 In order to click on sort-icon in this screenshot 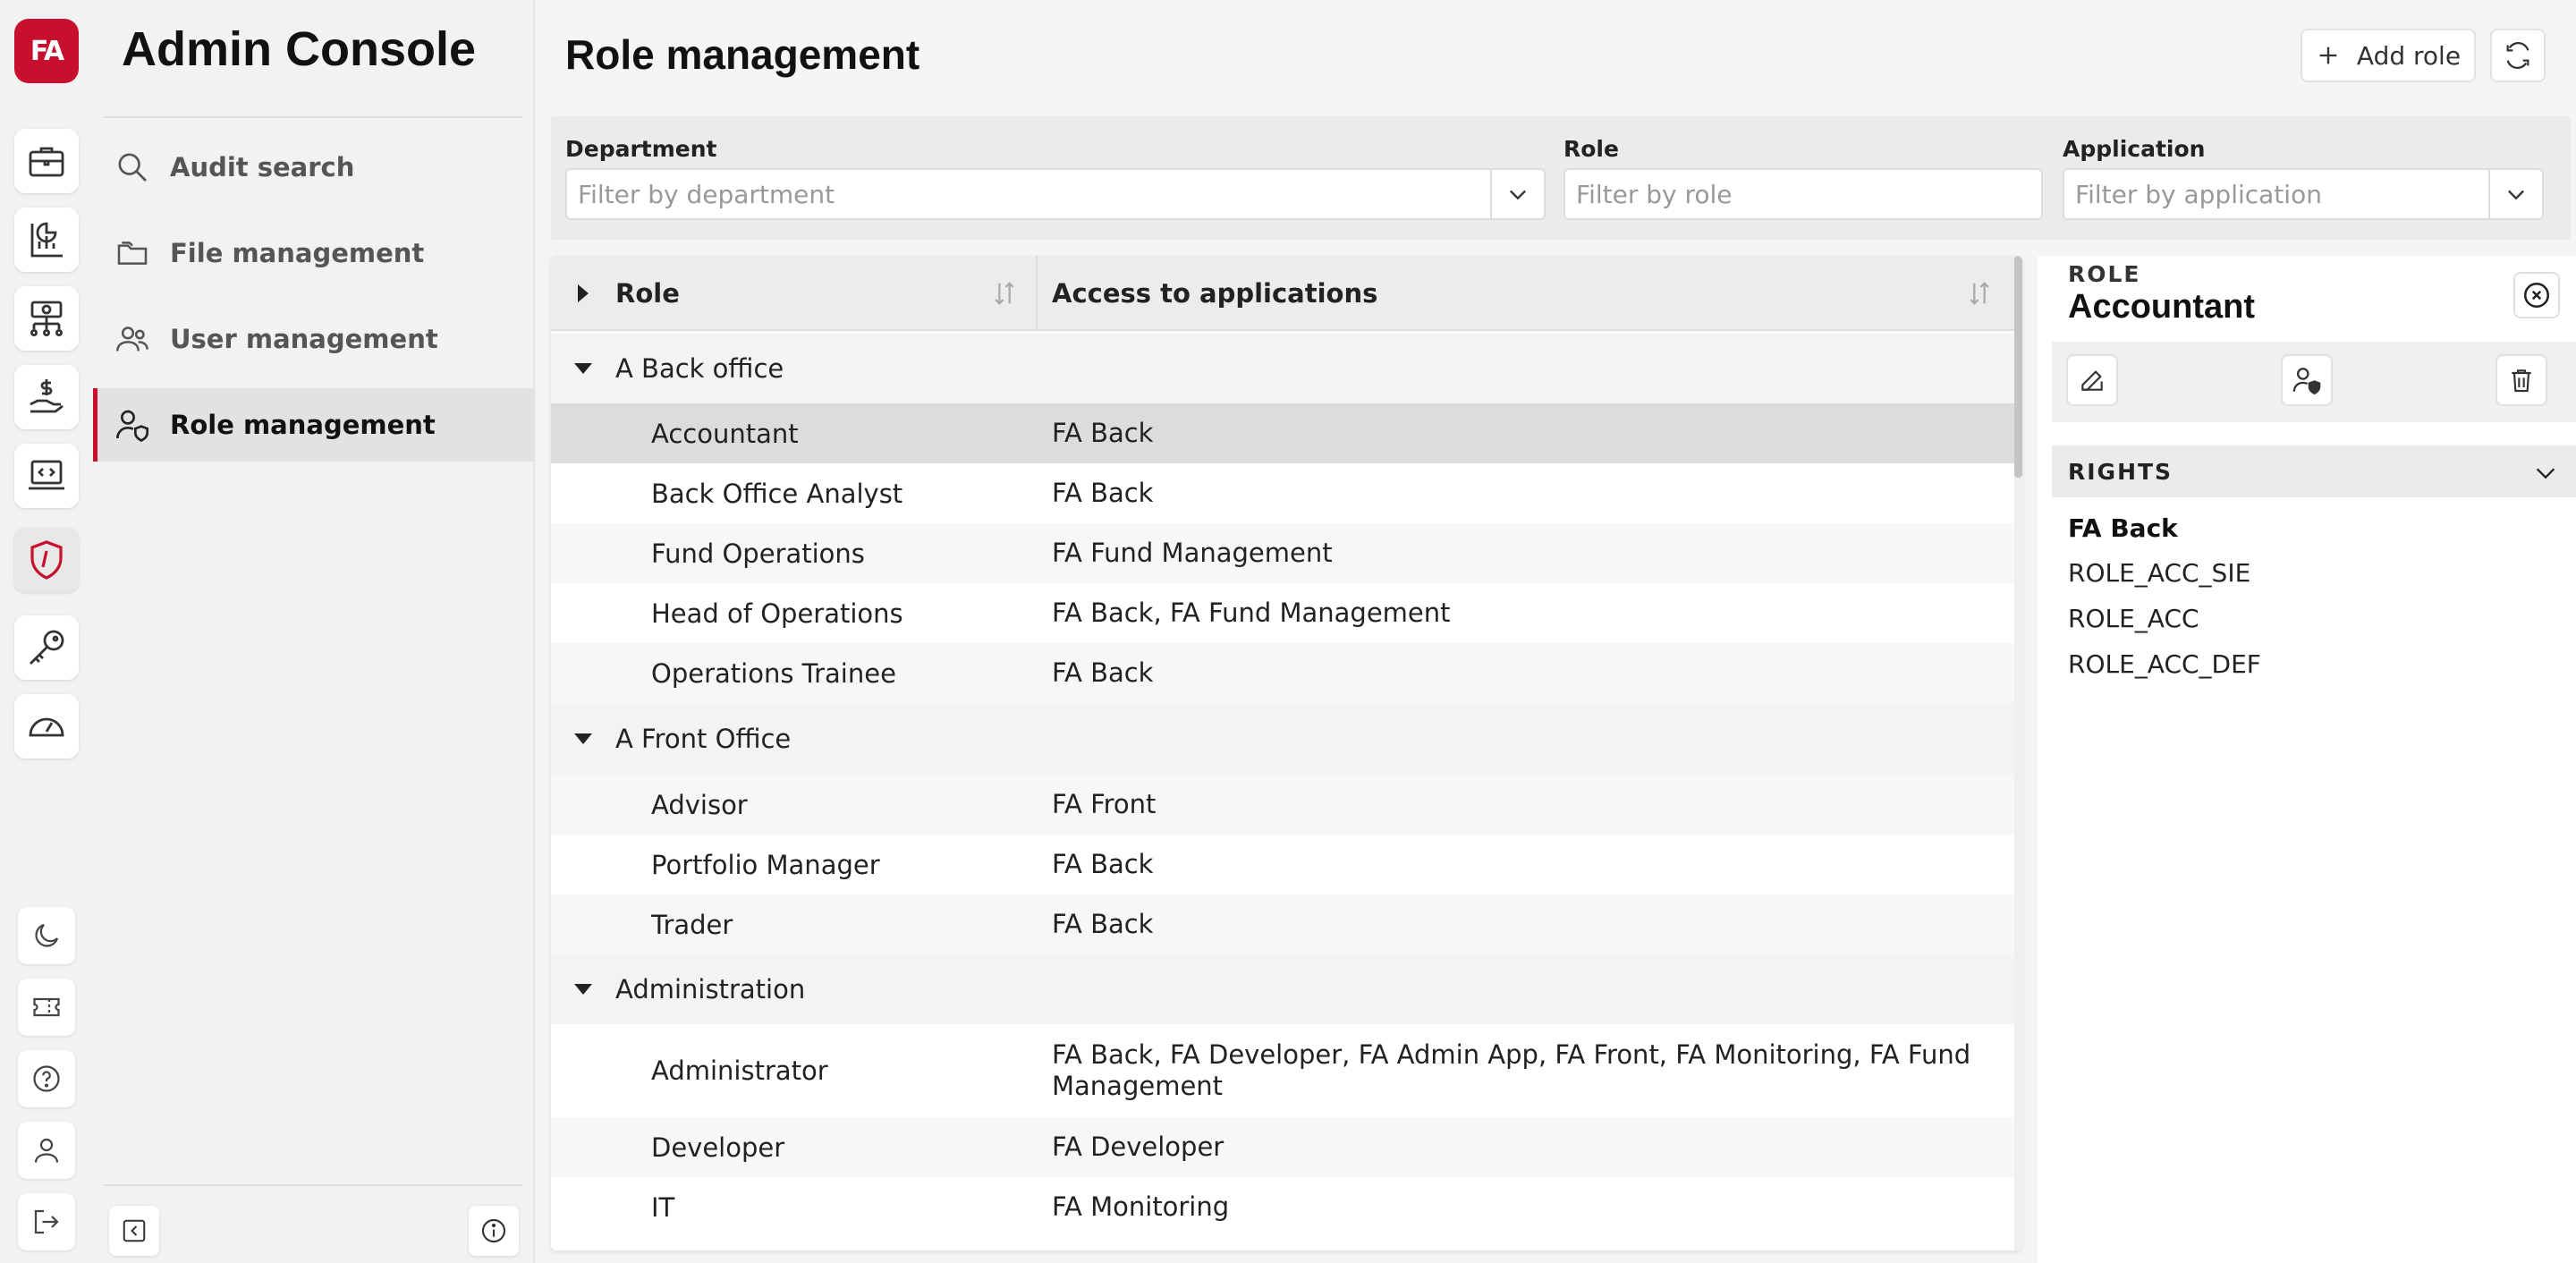, I will do `click(1004, 293)`.